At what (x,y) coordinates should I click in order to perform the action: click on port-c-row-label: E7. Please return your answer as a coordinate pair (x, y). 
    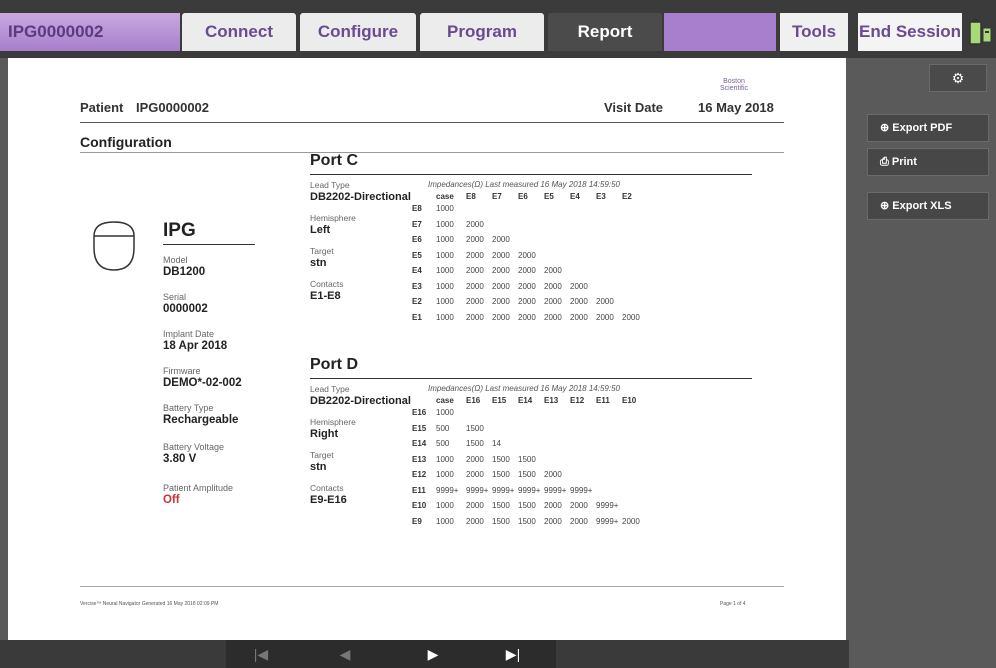
    Looking at the image, I should click on (417, 224).